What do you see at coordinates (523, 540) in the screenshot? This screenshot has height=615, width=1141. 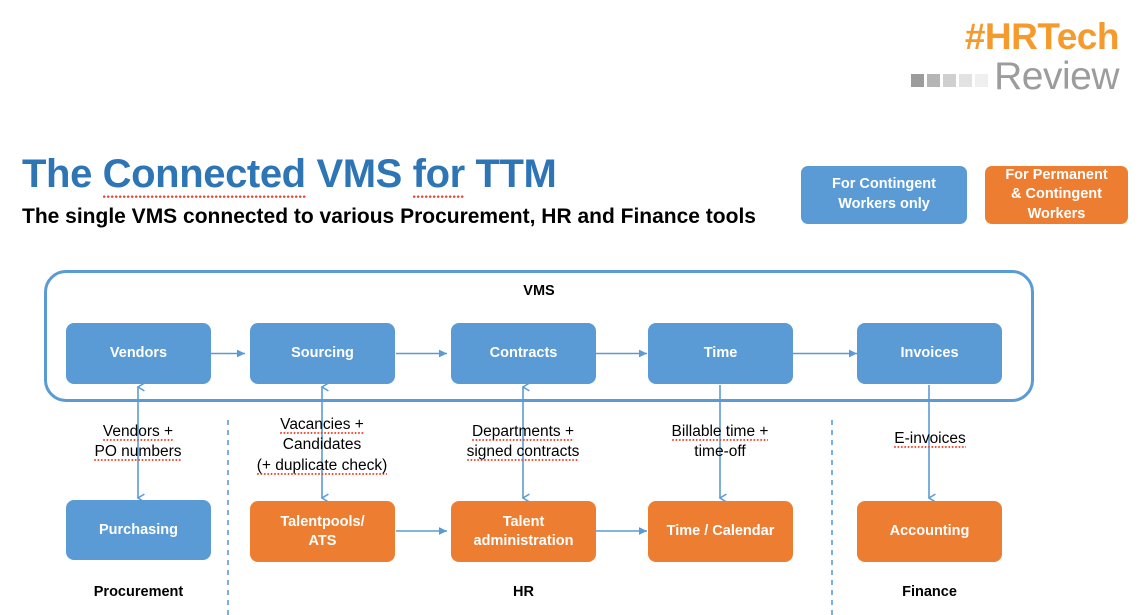 I see `tool-node-talent-admin-line2: administration` at bounding box center [523, 540].